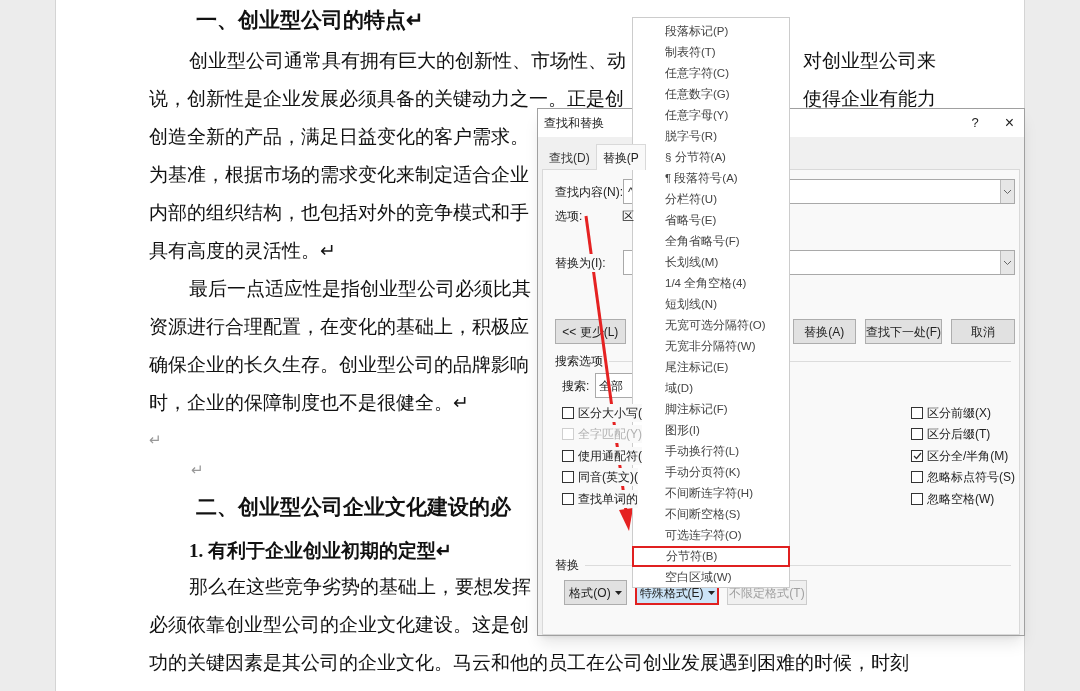 The height and width of the screenshot is (691, 1080). Describe the element at coordinates (869, 98) in the screenshot. I see `text-line: 使得企业有能力` at that location.